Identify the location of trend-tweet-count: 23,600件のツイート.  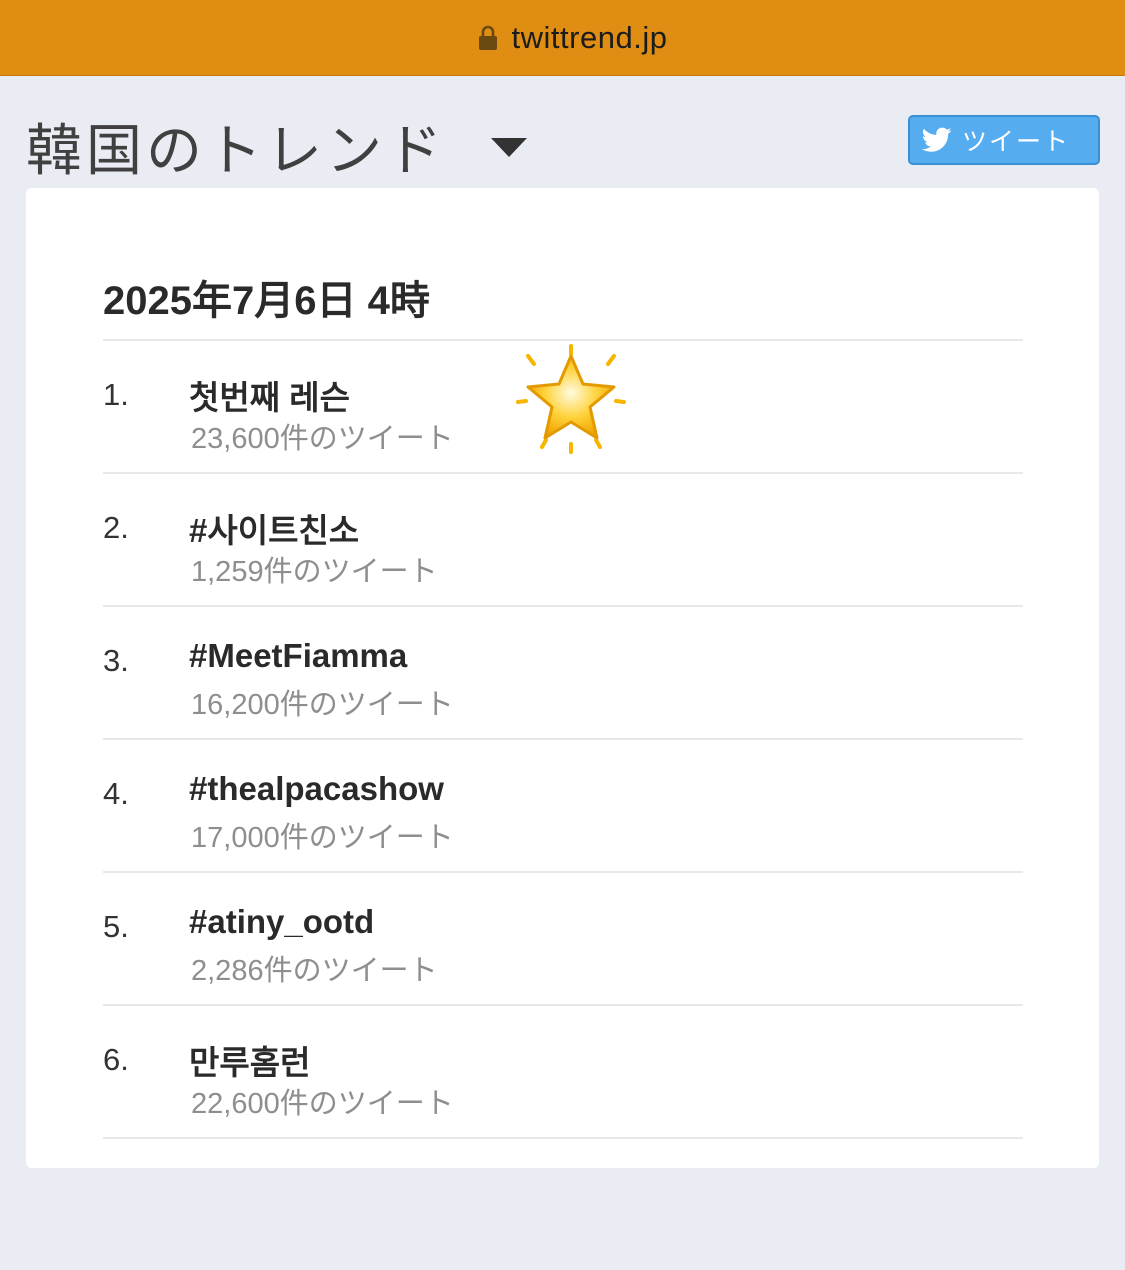
(322, 439).